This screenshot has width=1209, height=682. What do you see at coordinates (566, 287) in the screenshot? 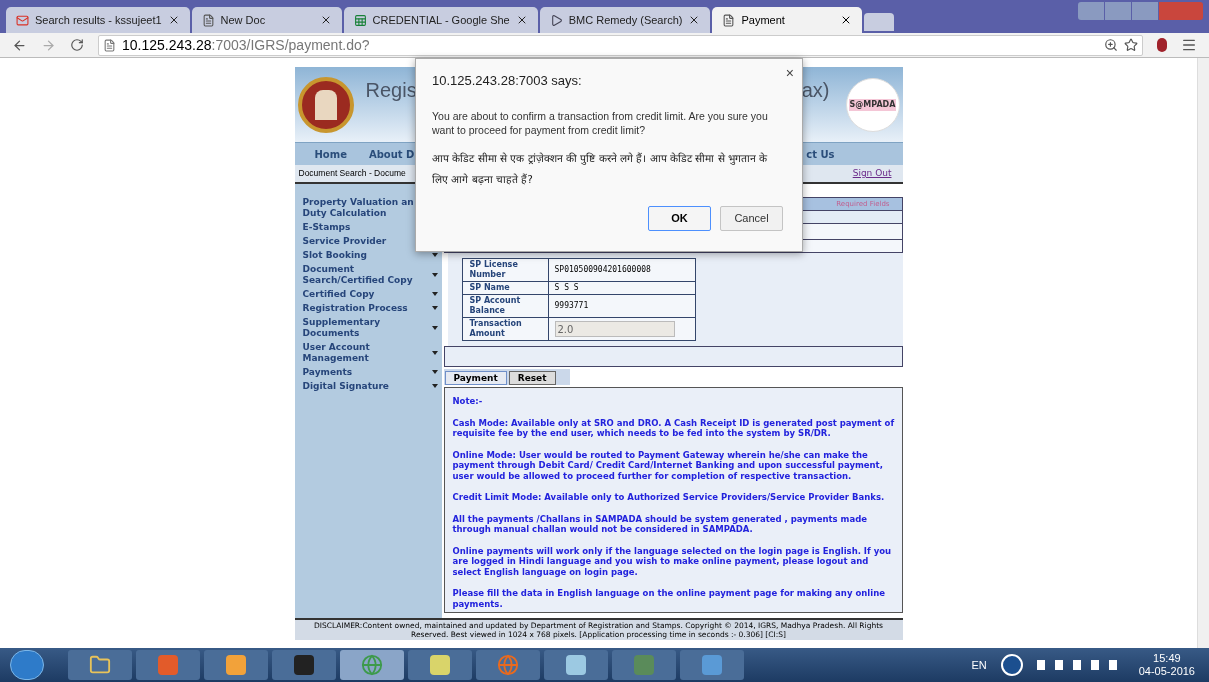
I see `field-value: S S S` at bounding box center [566, 287].